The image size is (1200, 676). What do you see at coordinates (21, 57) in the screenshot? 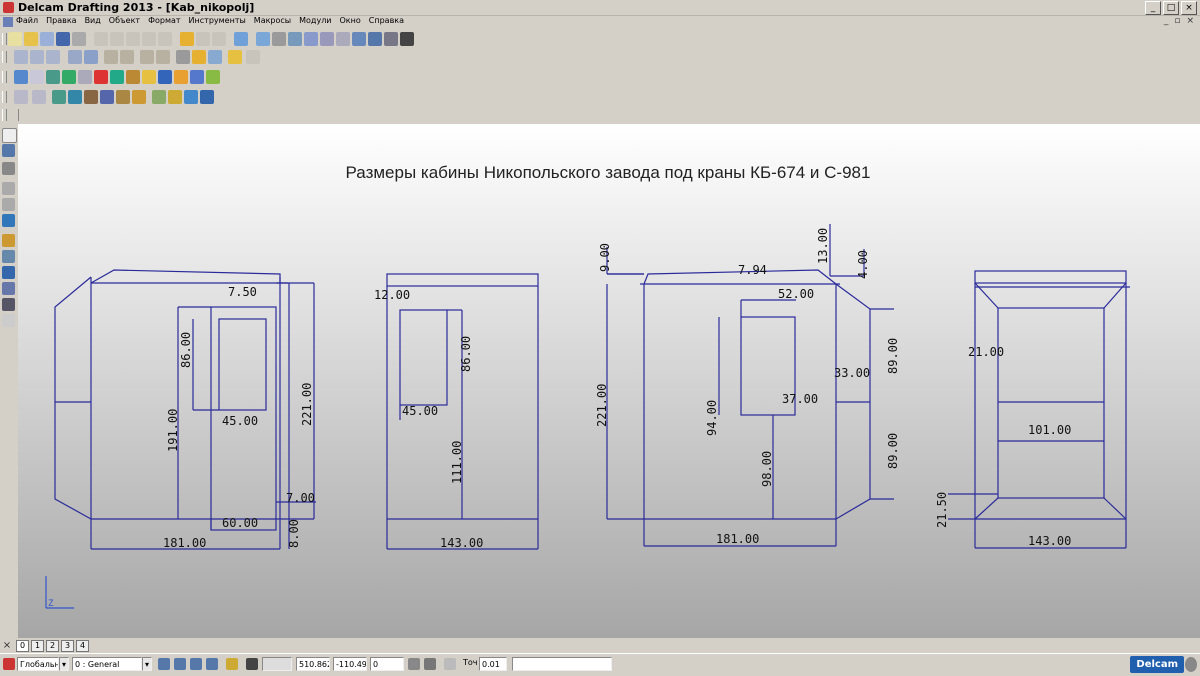
I see `view-top-icon` at bounding box center [21, 57].